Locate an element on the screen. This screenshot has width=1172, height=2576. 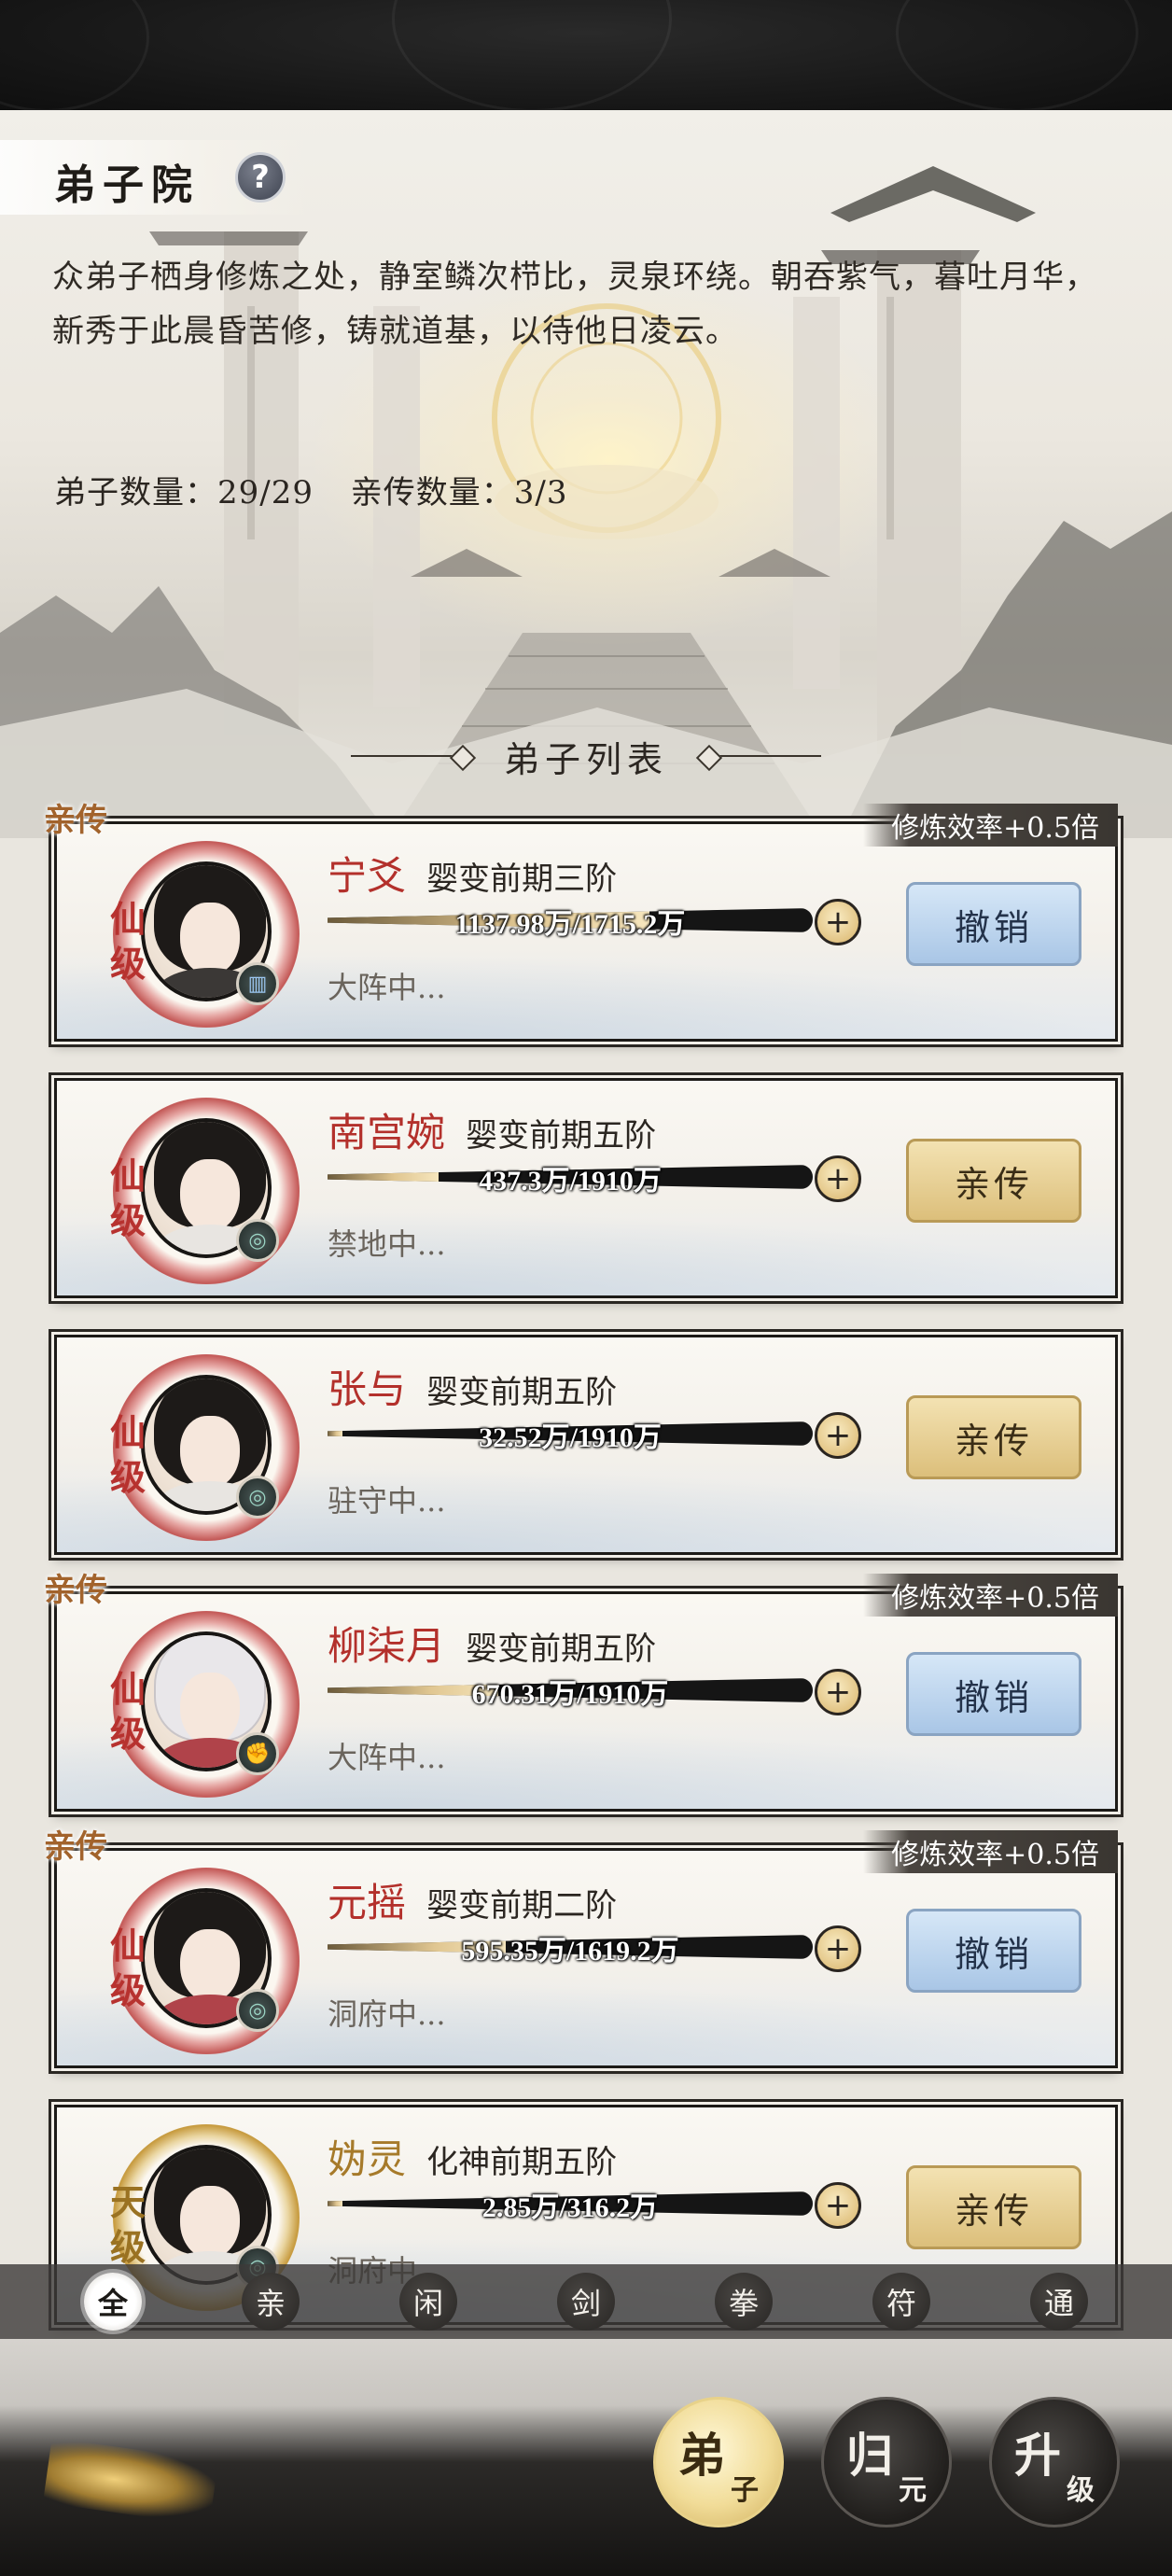
disciple-realm: 婴变前期二阶 is located at coordinates (522, 1906).